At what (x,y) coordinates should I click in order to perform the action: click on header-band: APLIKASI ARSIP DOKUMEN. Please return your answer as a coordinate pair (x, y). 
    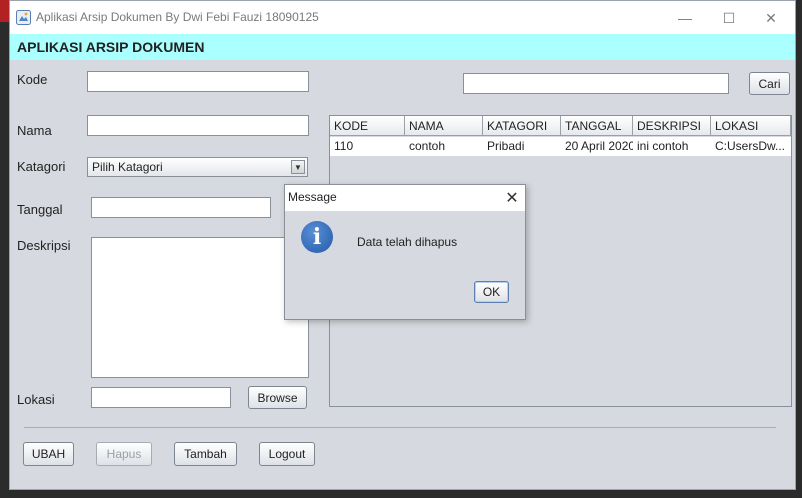
    Looking at the image, I should click on (402, 47).